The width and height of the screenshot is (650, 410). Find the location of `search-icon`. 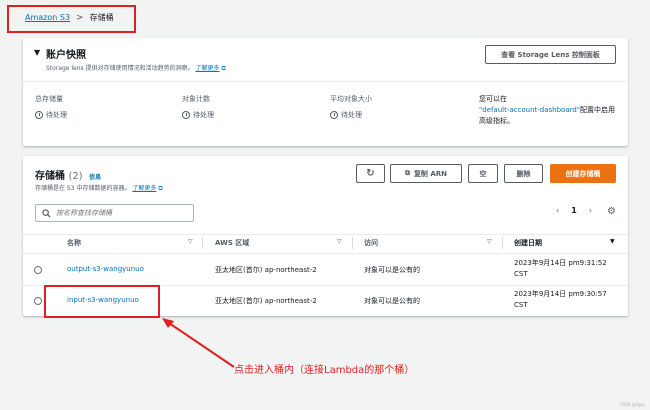

search-icon is located at coordinates (46, 213).